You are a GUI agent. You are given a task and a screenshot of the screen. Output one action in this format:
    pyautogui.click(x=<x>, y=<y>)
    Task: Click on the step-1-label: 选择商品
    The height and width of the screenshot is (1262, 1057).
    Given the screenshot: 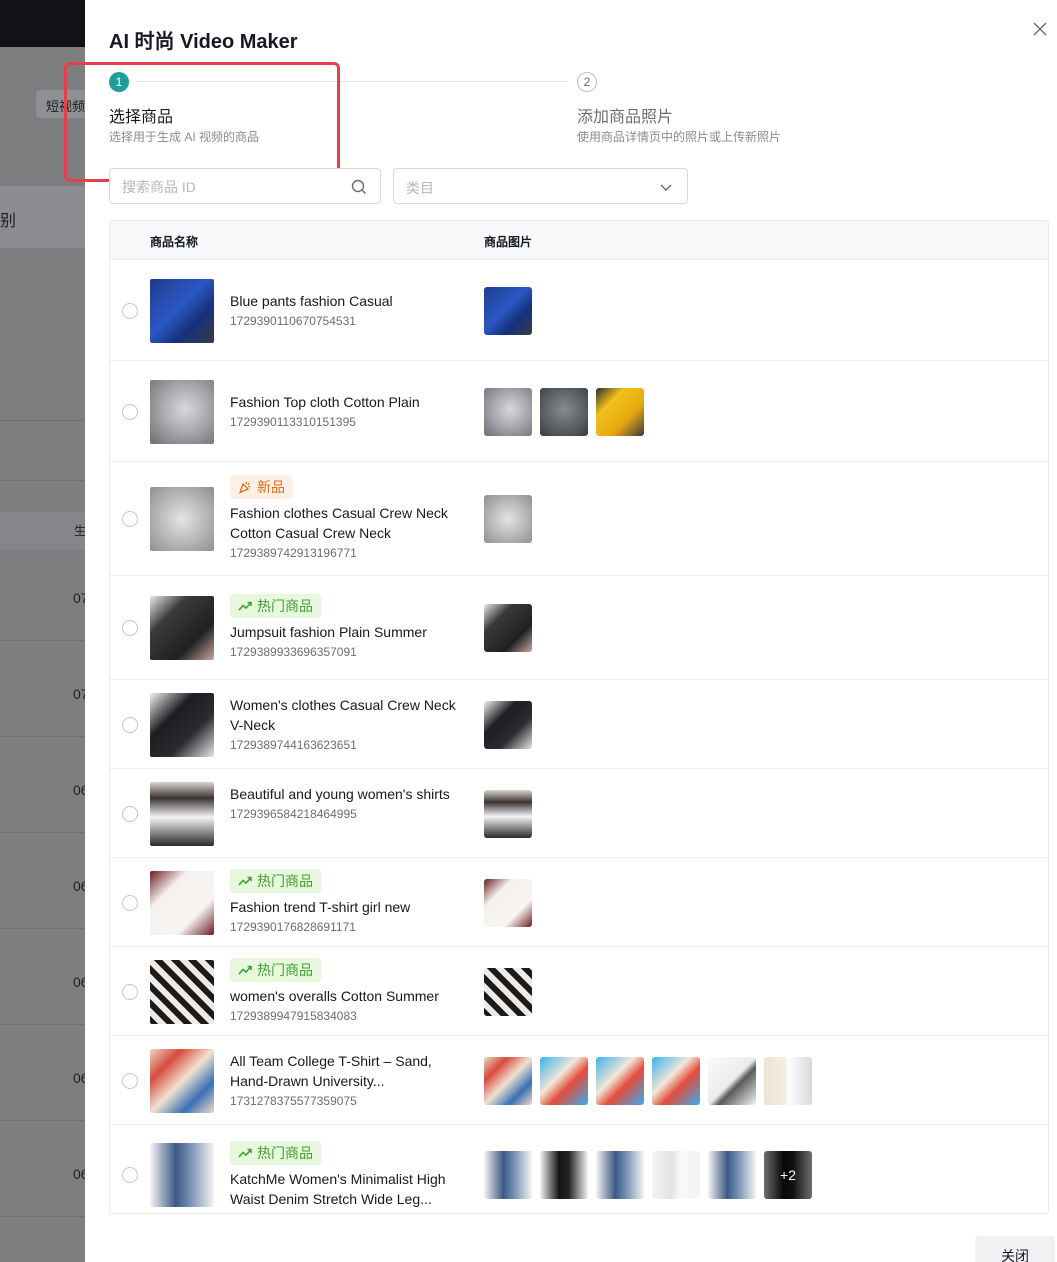 What is the action you would take?
    pyautogui.click(x=141, y=117)
    